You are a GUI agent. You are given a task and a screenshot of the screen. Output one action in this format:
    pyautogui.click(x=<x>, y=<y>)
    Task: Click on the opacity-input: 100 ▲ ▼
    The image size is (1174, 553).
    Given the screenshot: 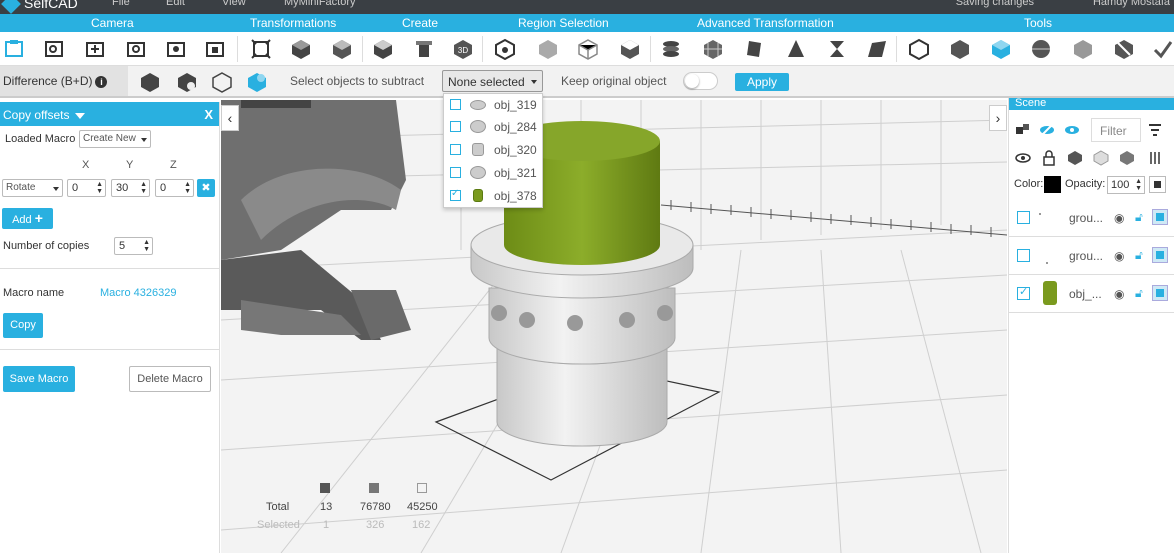 What is the action you would take?
    pyautogui.click(x=1126, y=185)
    